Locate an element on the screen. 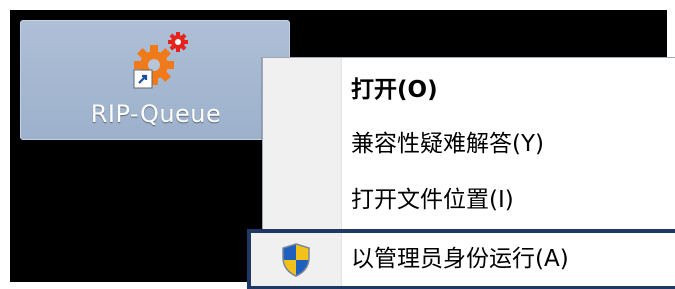 This screenshot has width=675, height=289. menu-item-open-file-location: 打开文件位置(I) is located at coordinates (469, 200).